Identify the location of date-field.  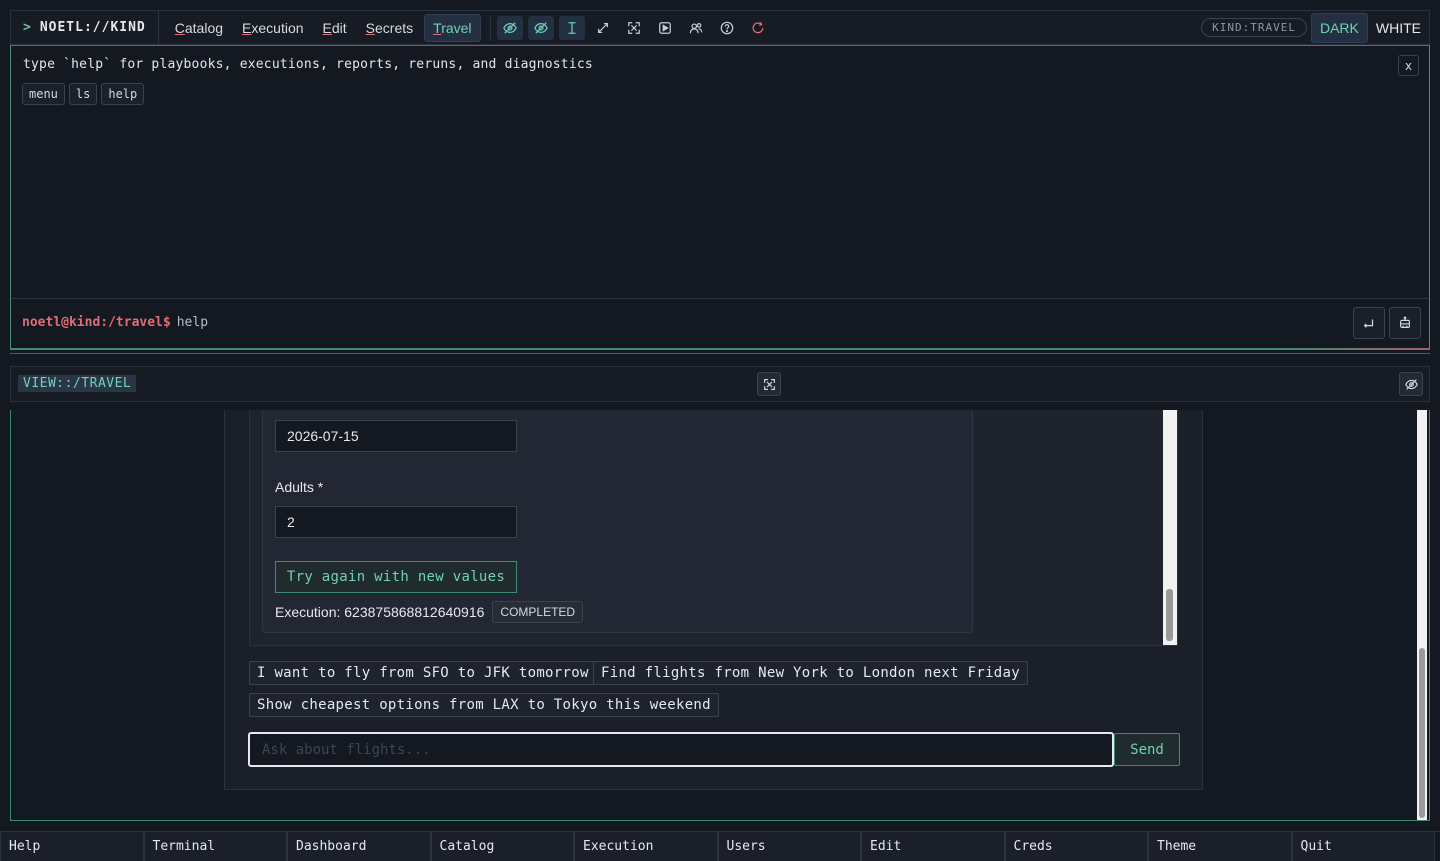
(396, 436).